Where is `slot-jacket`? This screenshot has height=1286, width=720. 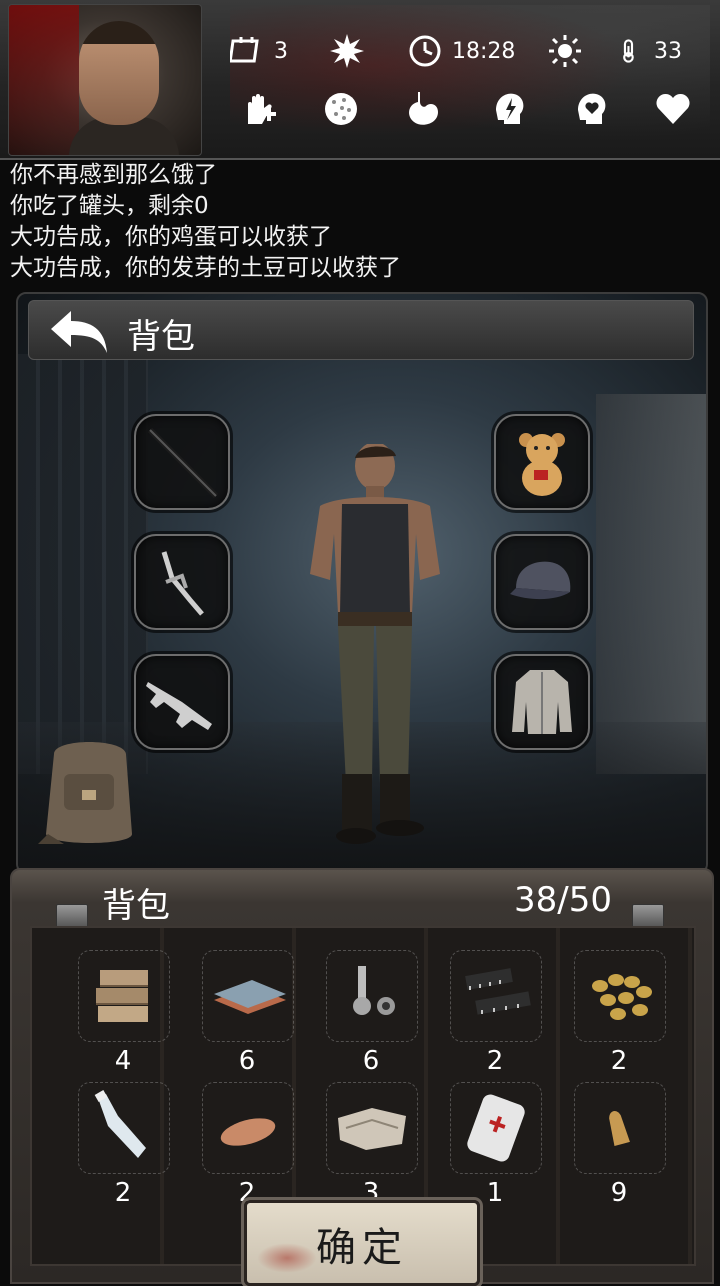 slot-jacket is located at coordinates (542, 702).